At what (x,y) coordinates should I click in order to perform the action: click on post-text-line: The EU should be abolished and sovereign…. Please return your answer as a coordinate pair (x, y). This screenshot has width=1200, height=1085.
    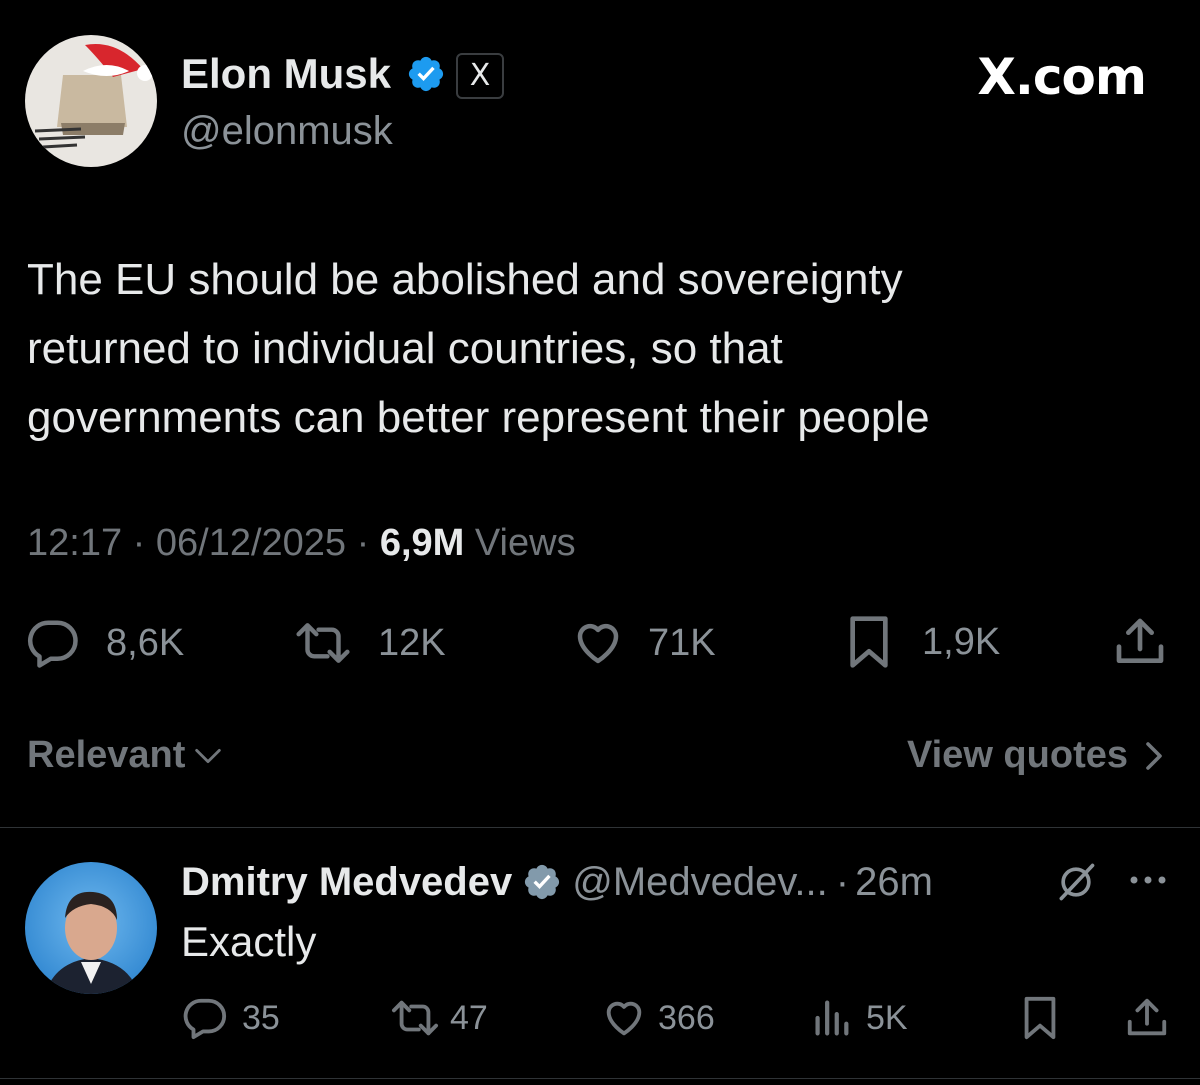
    Looking at the image, I should click on (465, 279).